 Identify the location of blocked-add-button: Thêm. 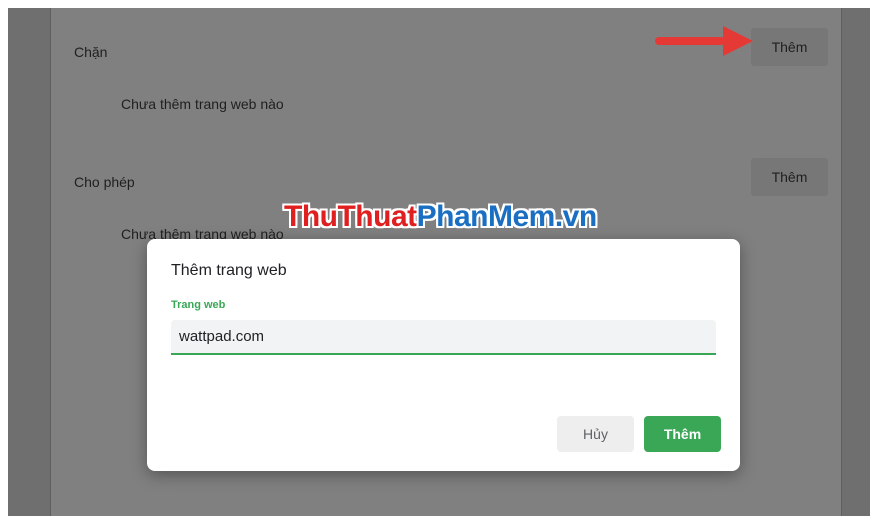
(789, 47).